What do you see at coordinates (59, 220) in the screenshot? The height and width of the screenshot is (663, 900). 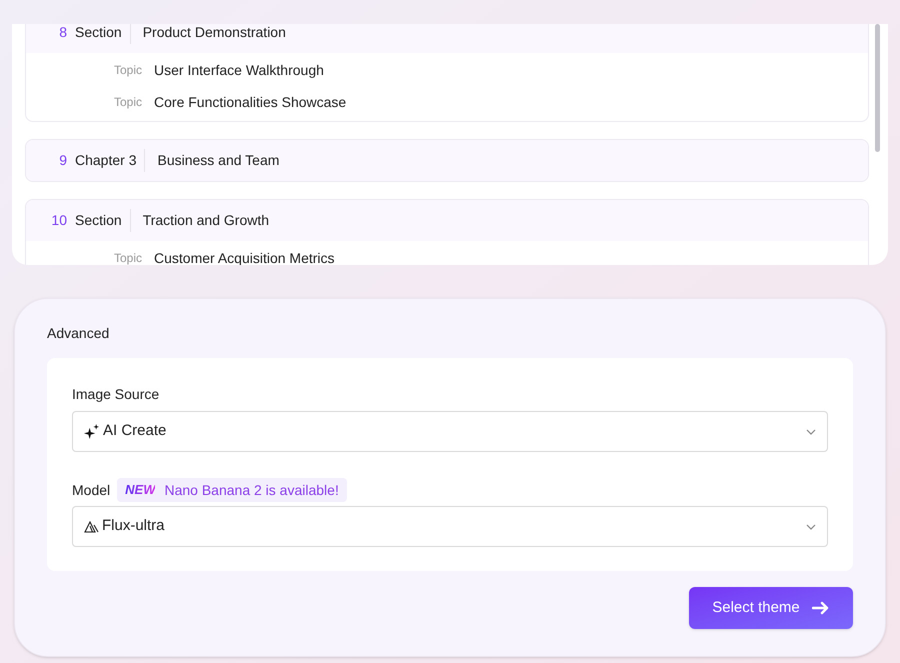 I see `item-number: 10` at bounding box center [59, 220].